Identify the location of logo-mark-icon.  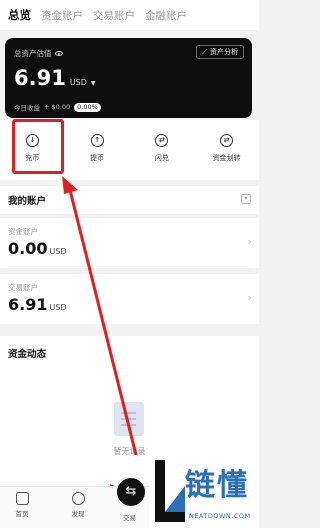
(170, 491).